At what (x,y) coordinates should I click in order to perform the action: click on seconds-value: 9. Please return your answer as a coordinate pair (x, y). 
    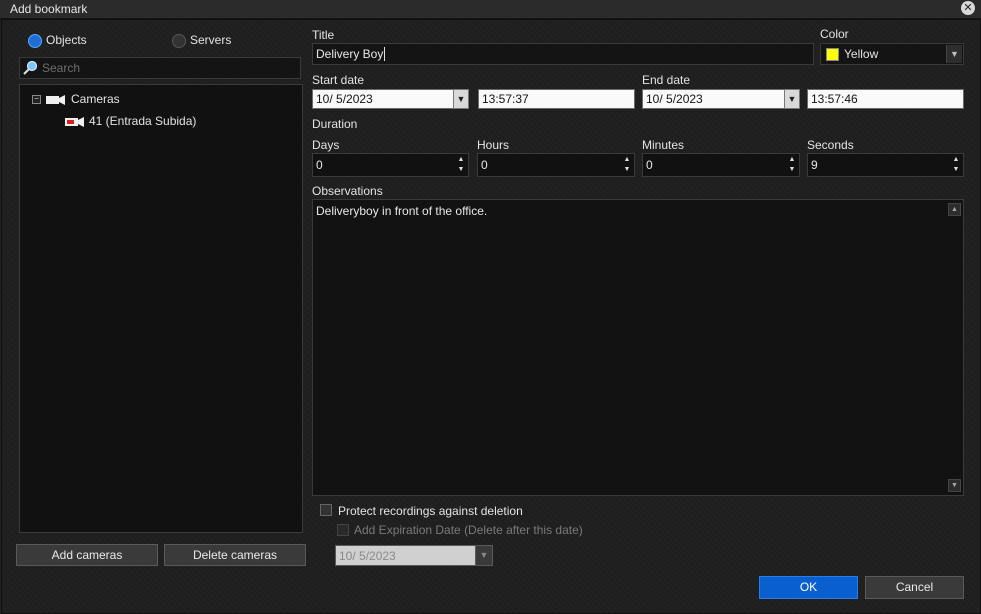
    Looking at the image, I should click on (814, 165).